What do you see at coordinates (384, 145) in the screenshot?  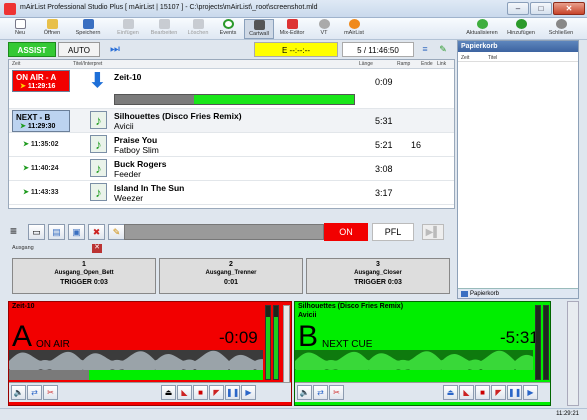 I see `track-length: 5:21` at bounding box center [384, 145].